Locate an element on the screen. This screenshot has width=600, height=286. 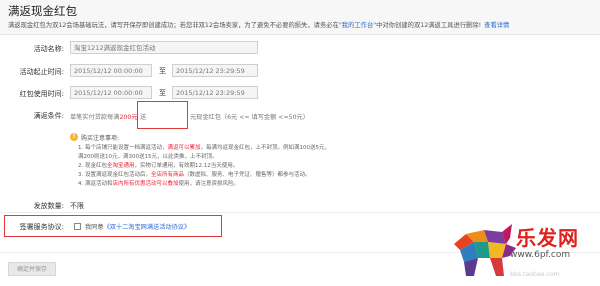
activity-start-input: 2015/12/12 00:00:00 is located at coordinates (111, 70).